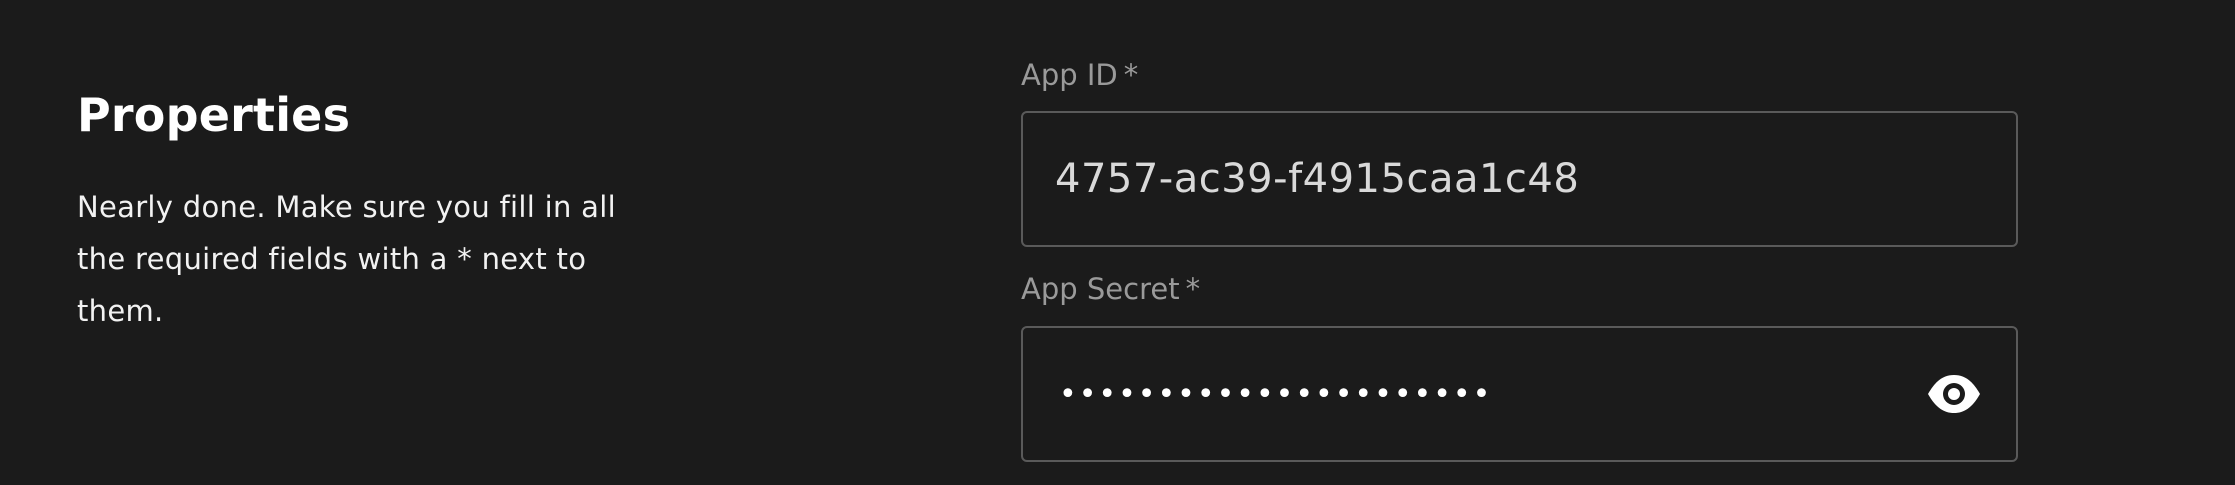 The width and height of the screenshot is (2235, 485). I want to click on app-secret-field: ••••••••••••••••••••••, so click(1519, 394).